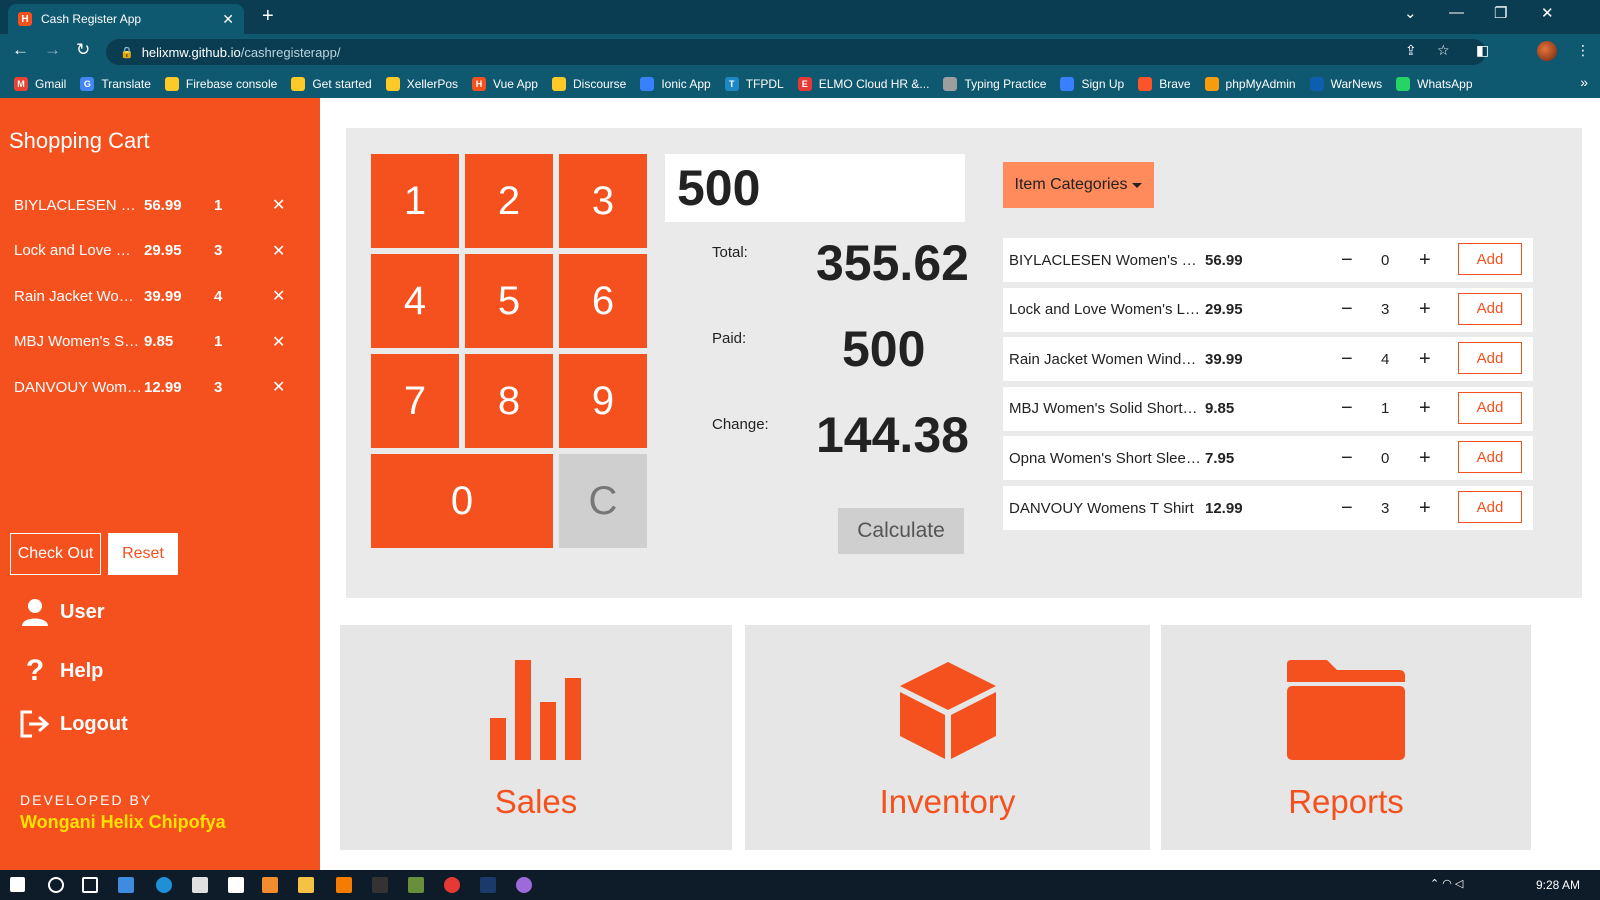 The image size is (1600, 900). What do you see at coordinates (1005, 84) in the screenshot?
I see `bookmark-label: Typing Practice` at bounding box center [1005, 84].